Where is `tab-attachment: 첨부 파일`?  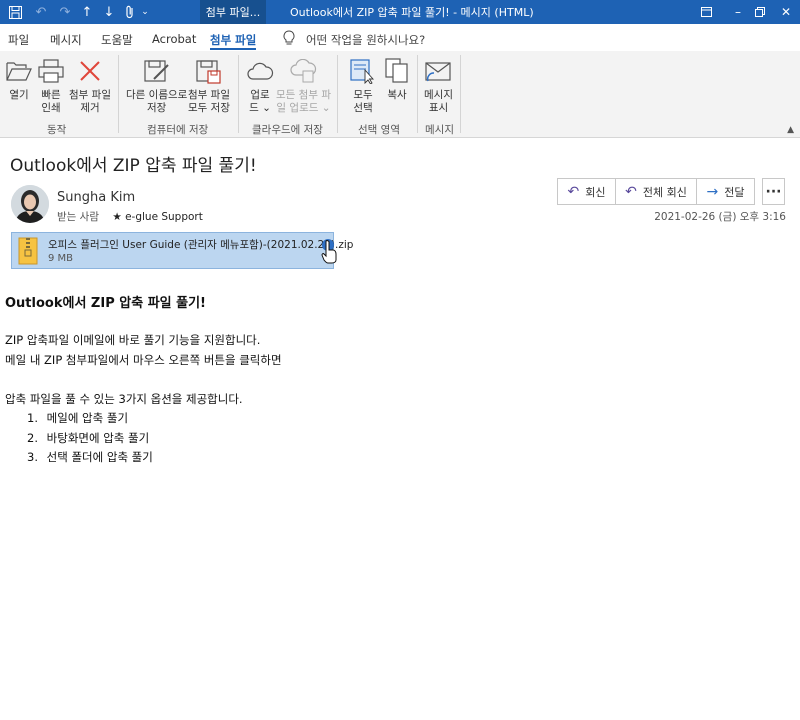 tab-attachment: 첨부 파일 is located at coordinates (233, 40).